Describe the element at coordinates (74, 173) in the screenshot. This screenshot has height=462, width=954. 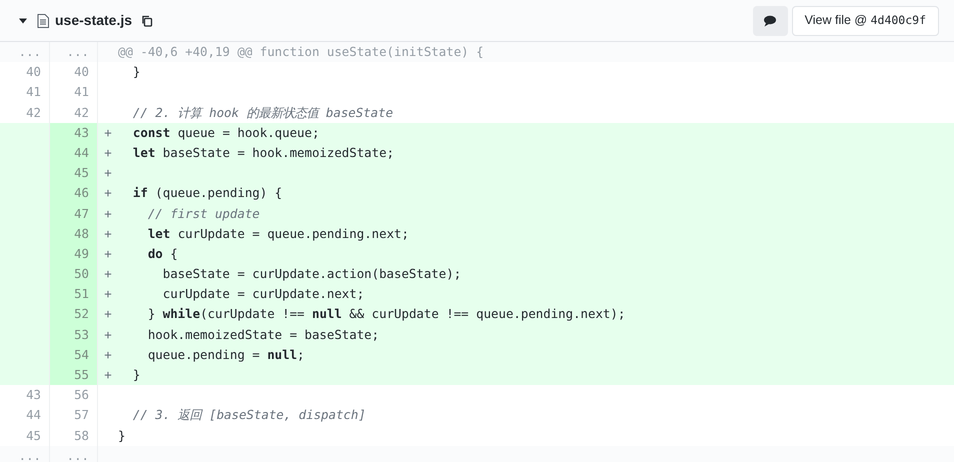
I see `line-number-cell: 45` at that location.